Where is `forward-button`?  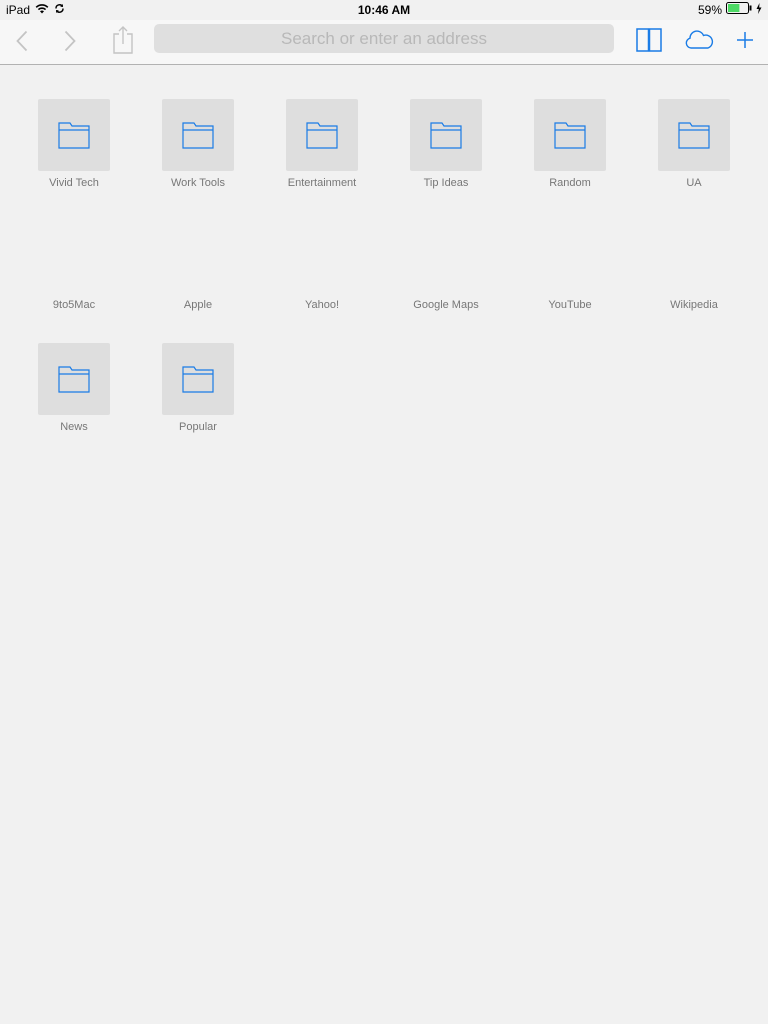
forward-button is located at coordinates (70, 41).